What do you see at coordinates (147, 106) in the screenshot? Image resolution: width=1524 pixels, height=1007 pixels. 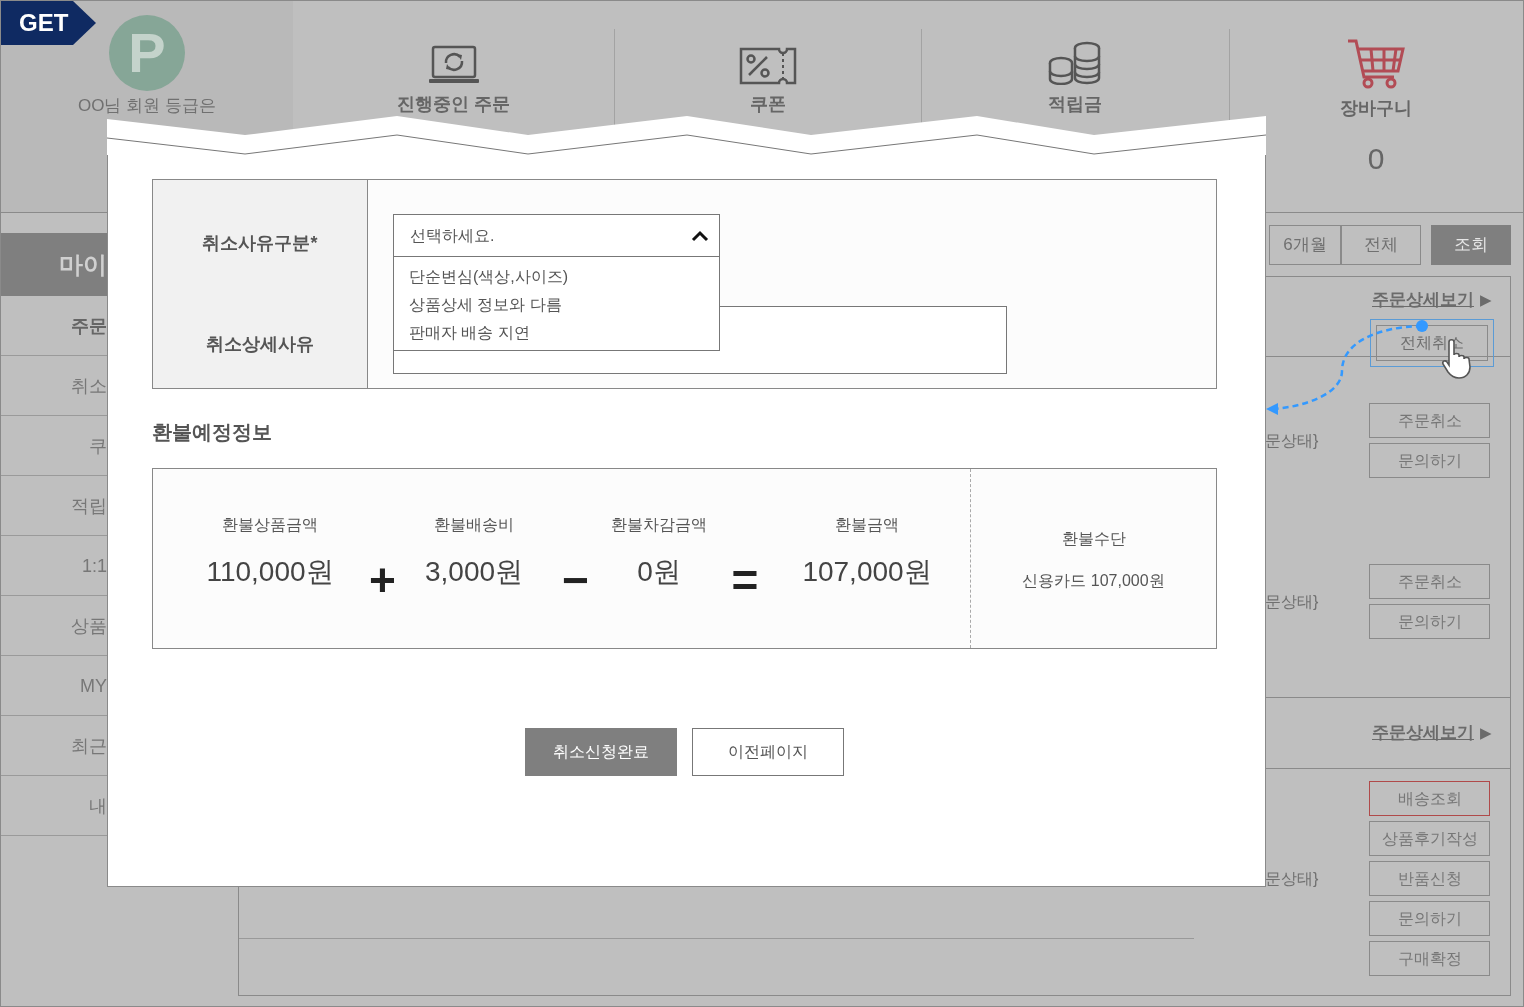 I see `grade-text: OO님 회원 등급은` at bounding box center [147, 106].